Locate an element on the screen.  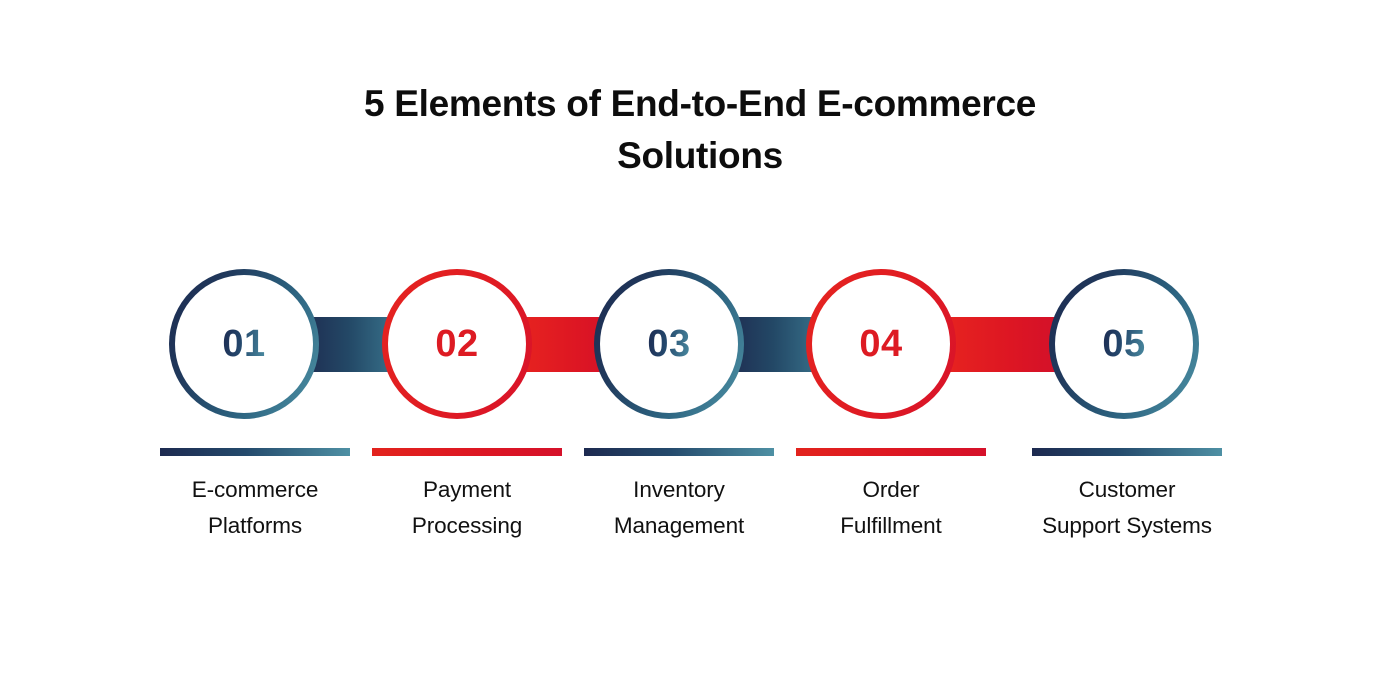
title-line-2: Solutions is located at coordinates (700, 155).